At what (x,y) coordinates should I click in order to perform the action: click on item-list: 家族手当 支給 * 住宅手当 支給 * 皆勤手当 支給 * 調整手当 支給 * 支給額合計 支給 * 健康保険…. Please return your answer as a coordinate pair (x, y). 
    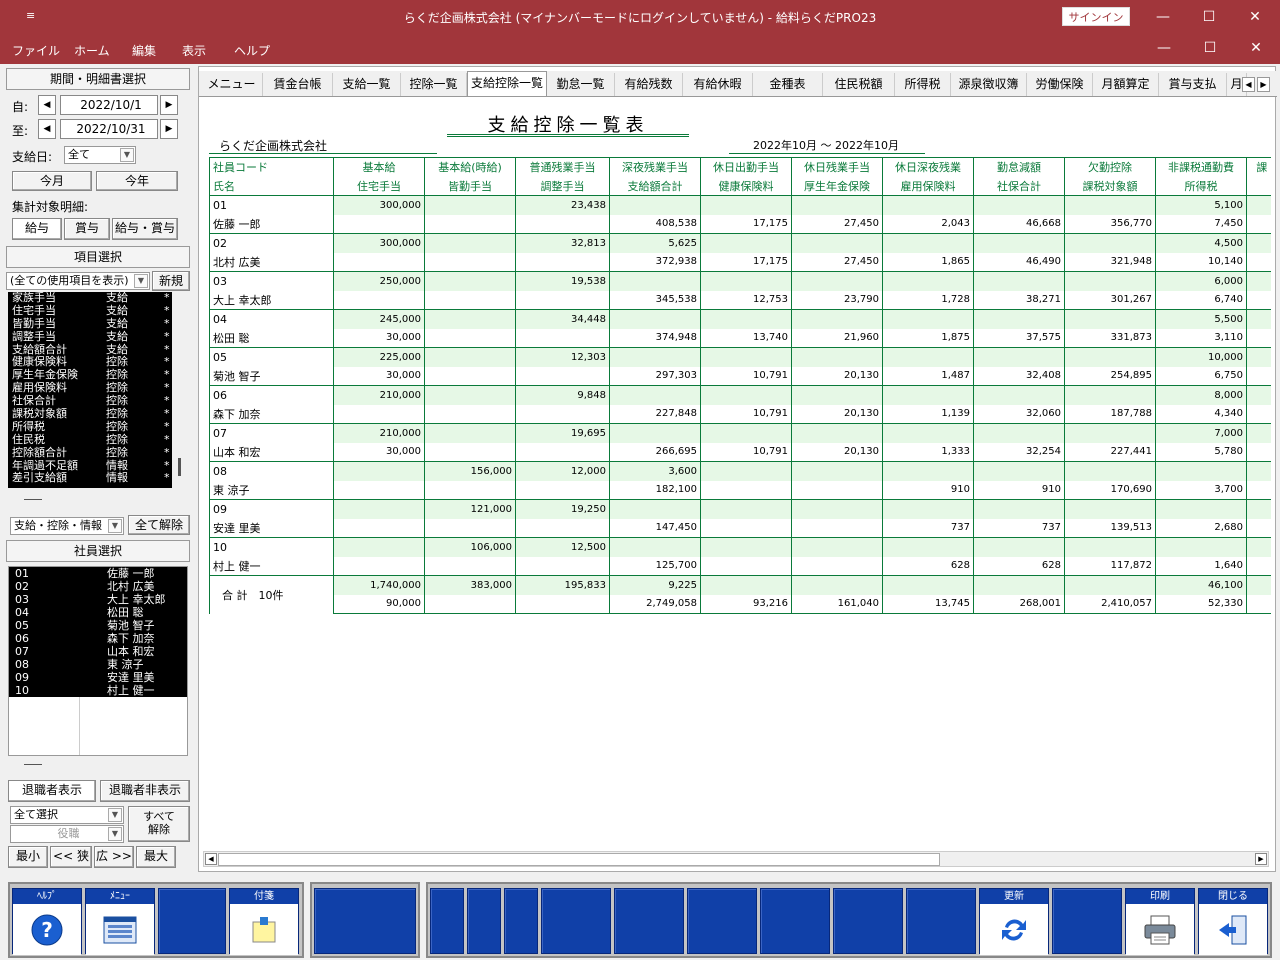
    Looking at the image, I should click on (90, 390).